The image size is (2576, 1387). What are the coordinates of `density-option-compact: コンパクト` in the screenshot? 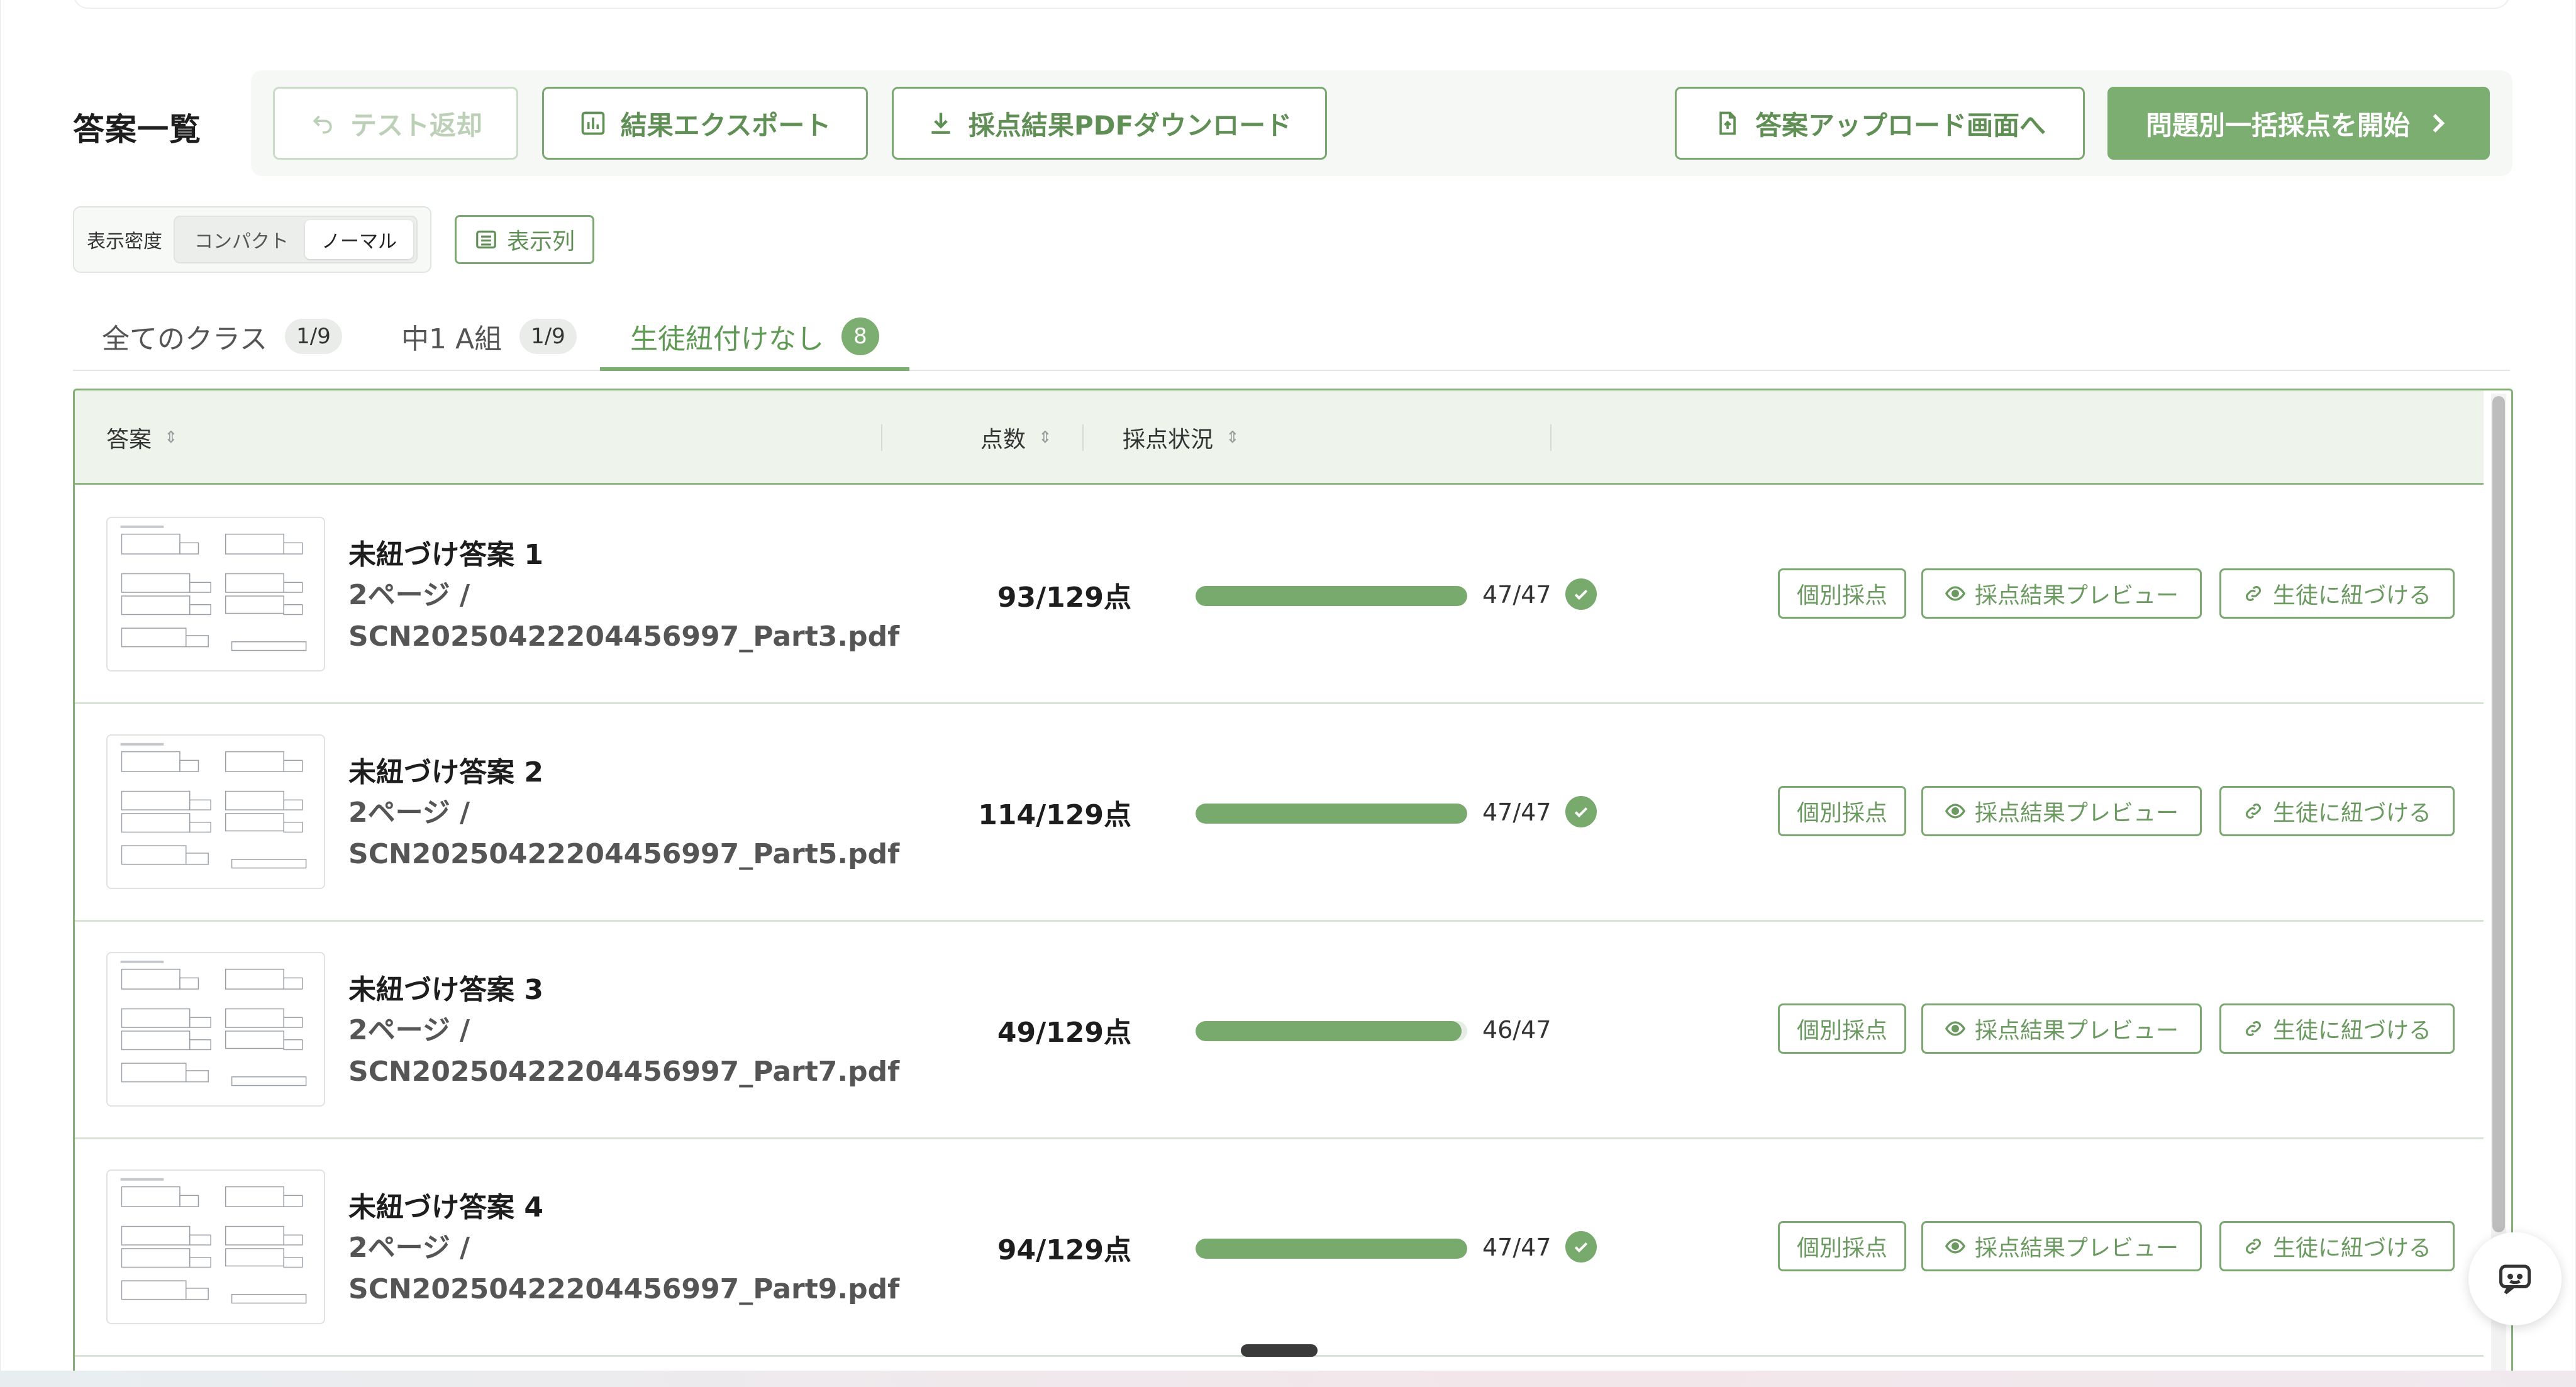 It's located at (241, 239).